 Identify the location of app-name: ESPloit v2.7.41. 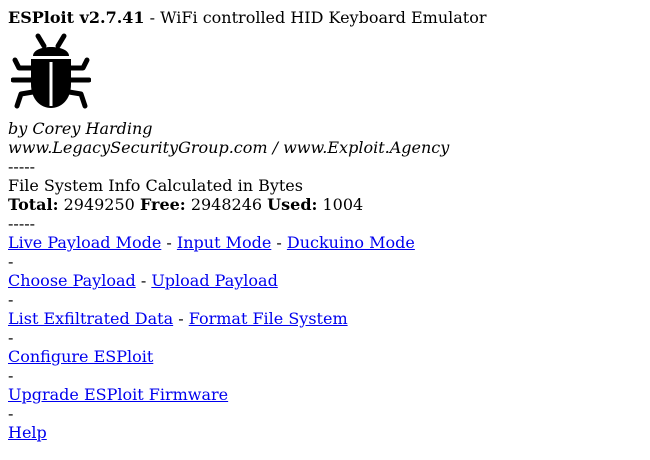
(76, 17).